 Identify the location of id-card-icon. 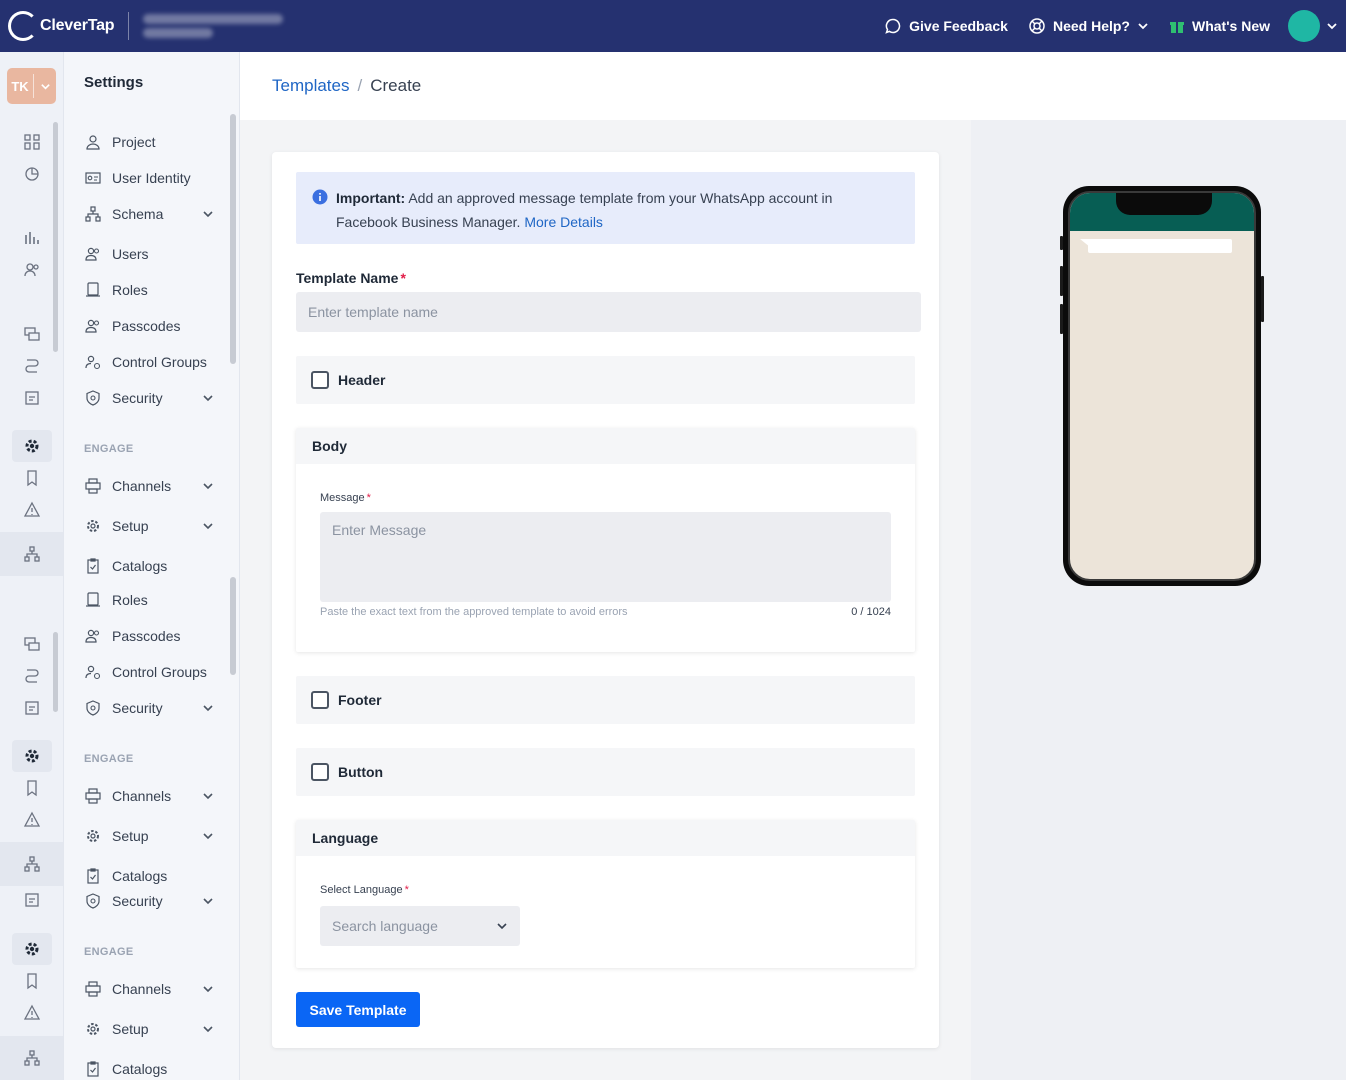
(93, 178).